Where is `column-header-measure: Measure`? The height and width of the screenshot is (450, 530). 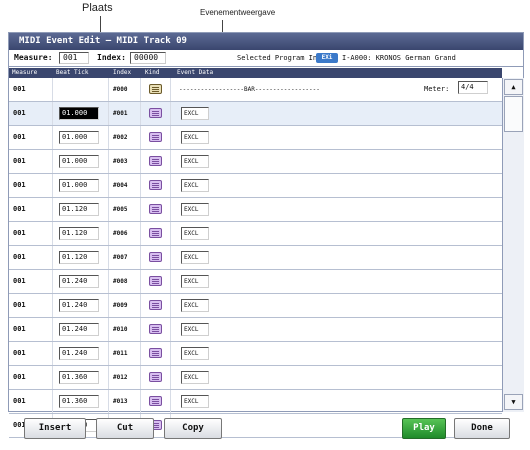
column-header-measure: Measure is located at coordinates (25, 72).